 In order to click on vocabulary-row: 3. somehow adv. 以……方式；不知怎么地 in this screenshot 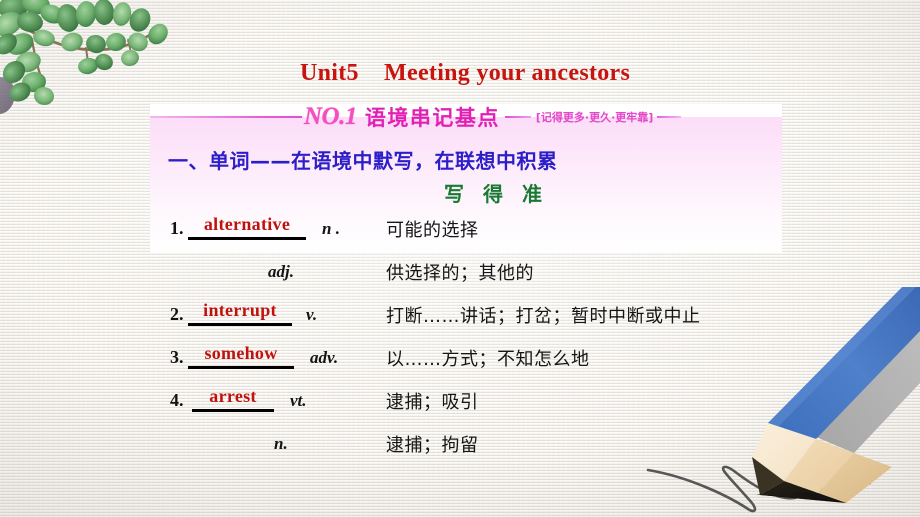, I will do `click(520, 364)`.